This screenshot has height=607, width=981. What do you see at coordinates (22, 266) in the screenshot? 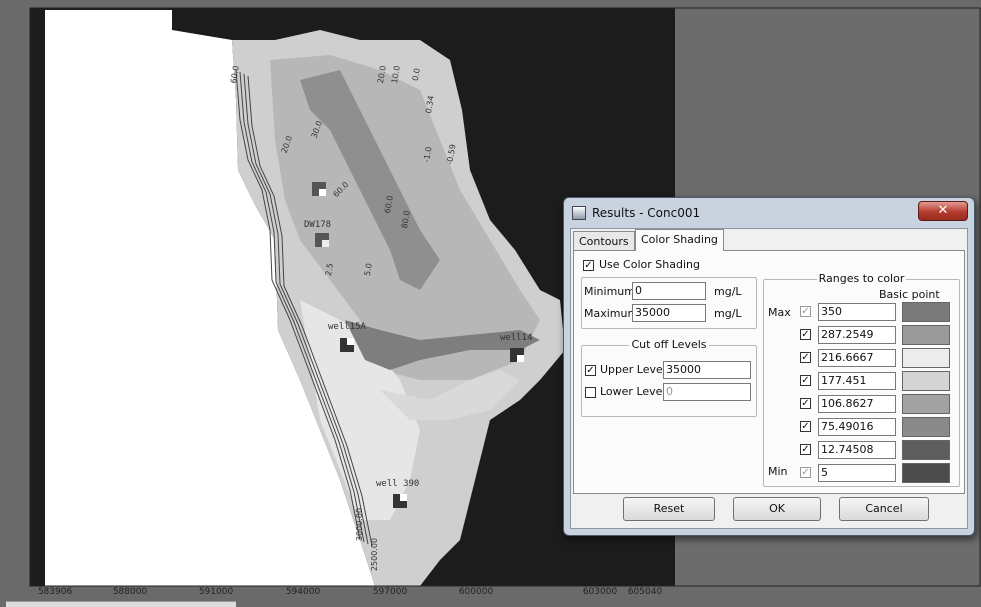
I see `y-tick-label: 1224000` at bounding box center [22, 266].